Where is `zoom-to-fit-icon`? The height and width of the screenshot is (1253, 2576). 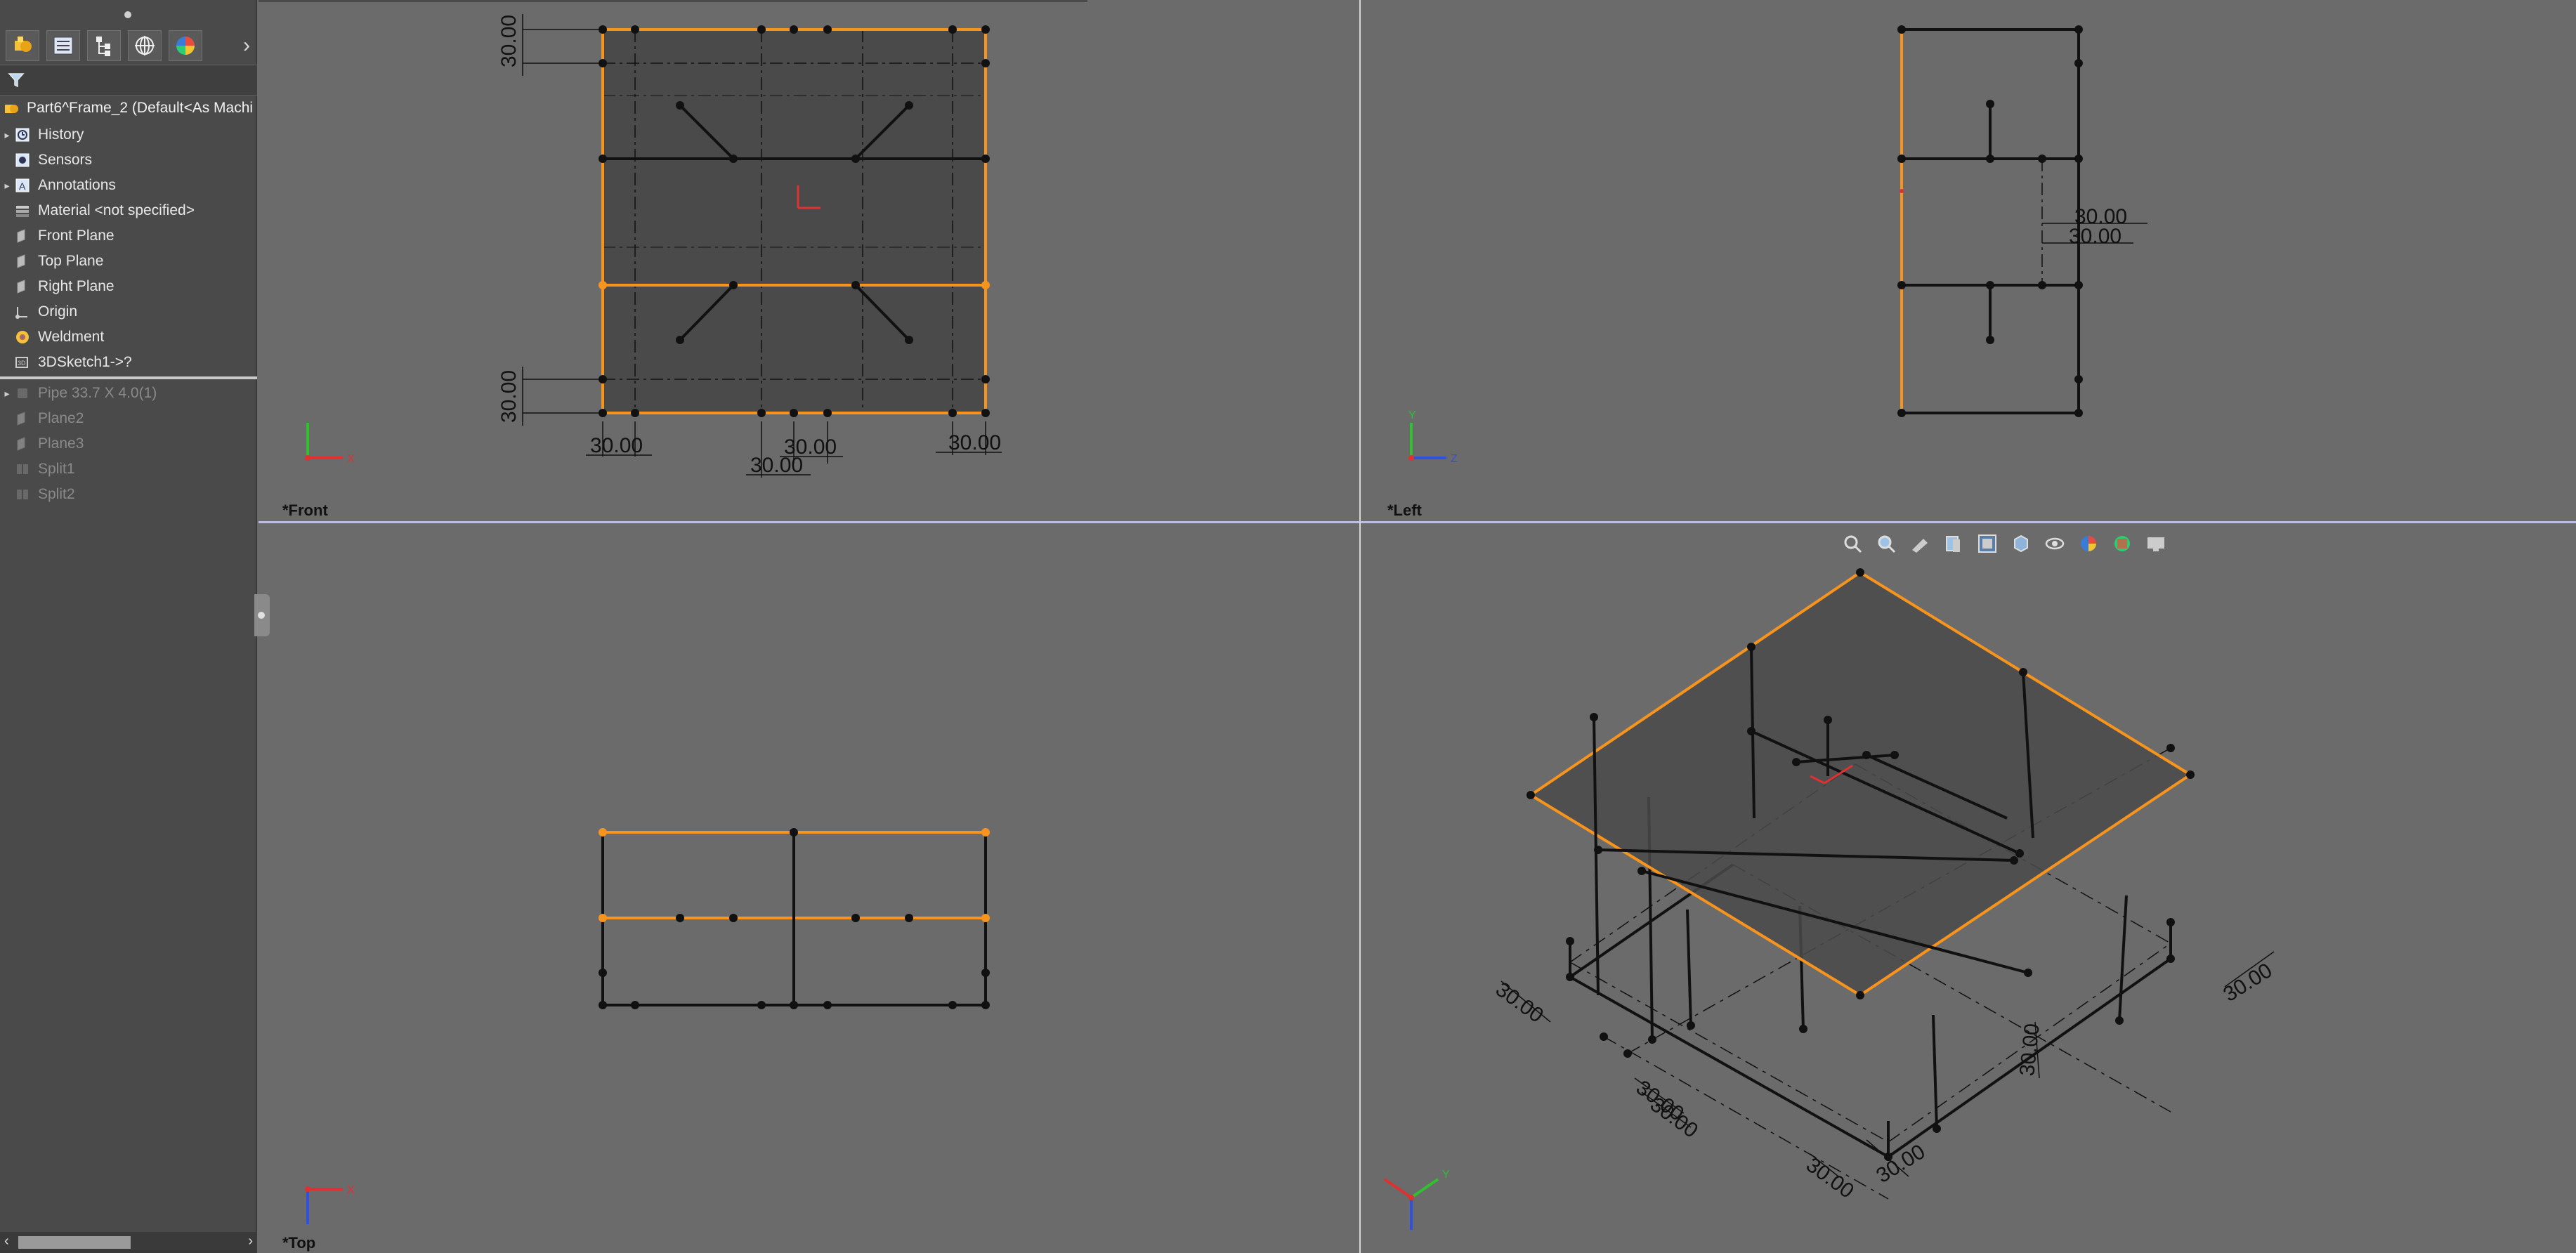
zoom-to-fit-icon is located at coordinates (1852, 544).